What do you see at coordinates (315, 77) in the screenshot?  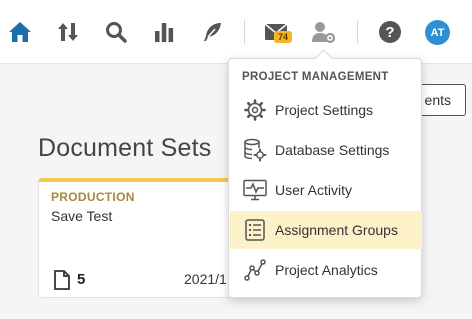 I see `menu-header: PROJECT MANAGEMENT` at bounding box center [315, 77].